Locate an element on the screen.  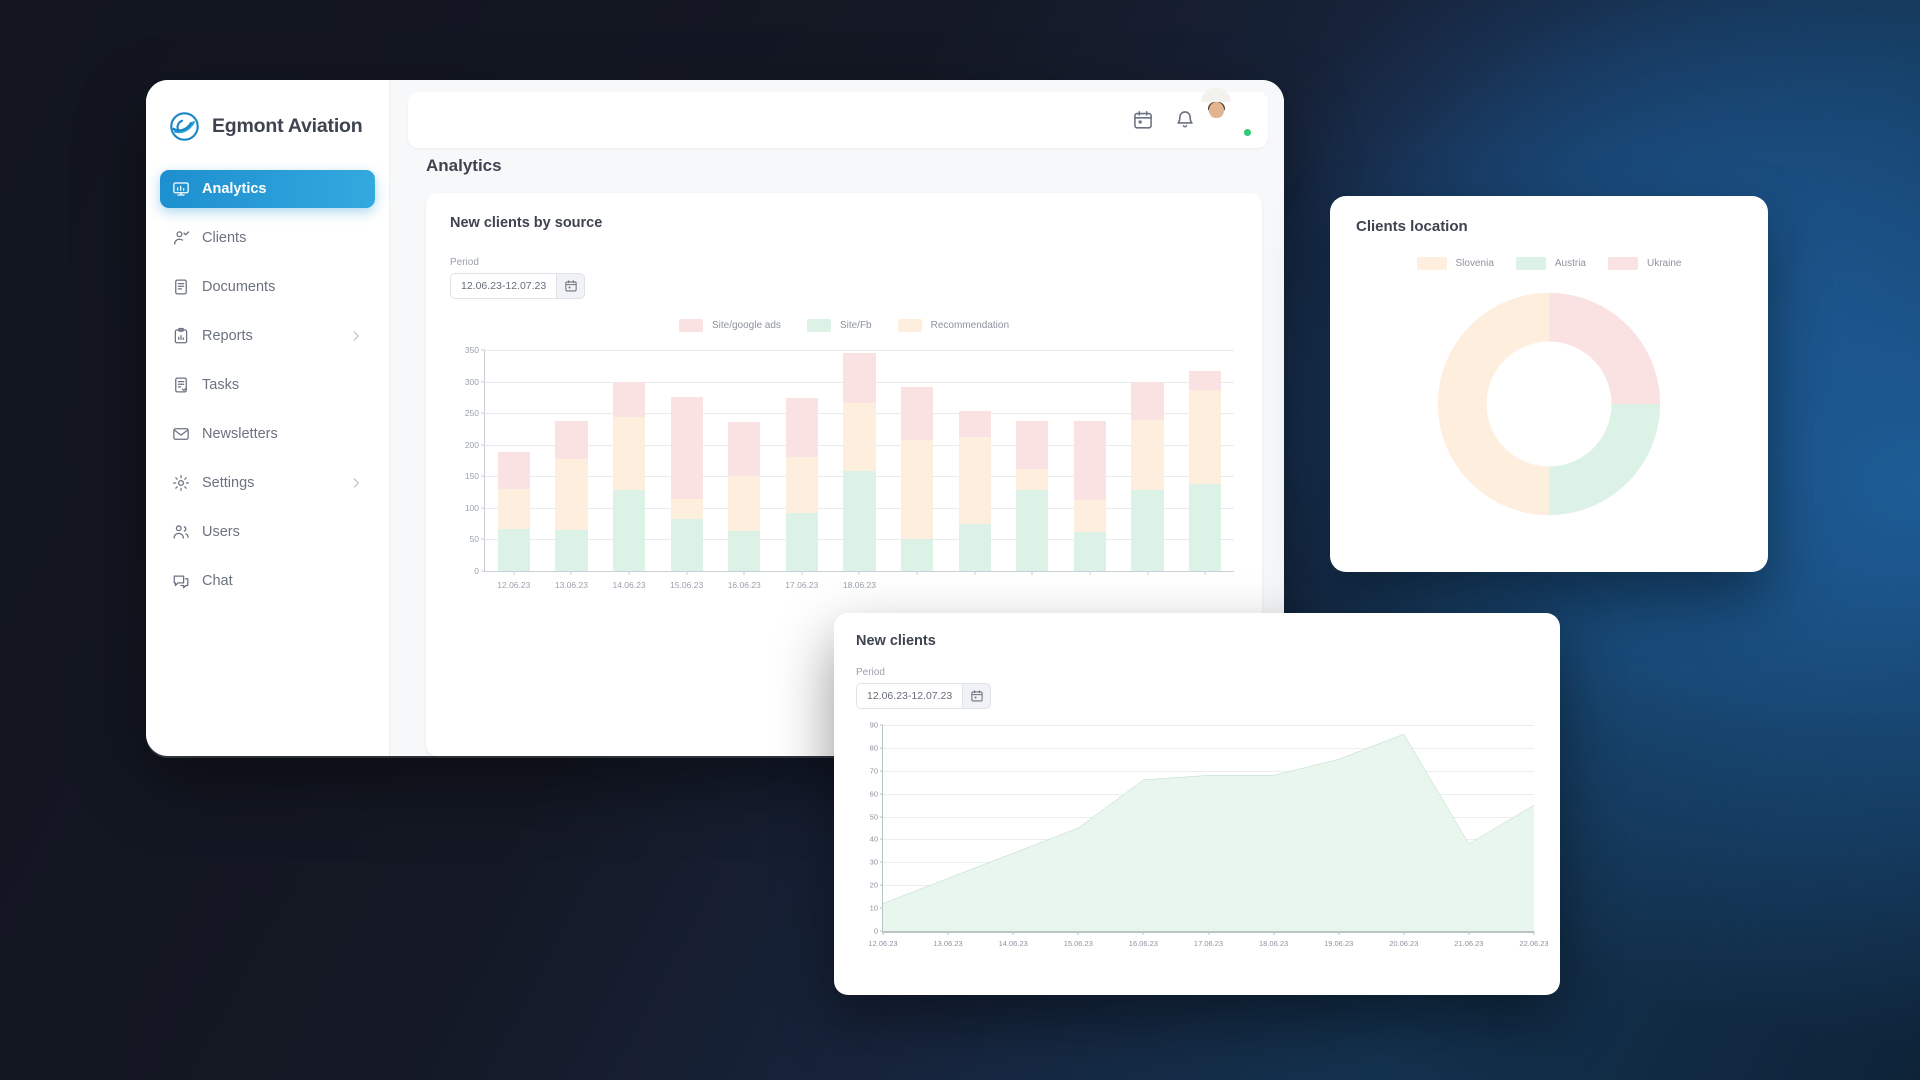
donut-legend: Slovenia Austria Ukraine is located at coordinates (1549, 263).